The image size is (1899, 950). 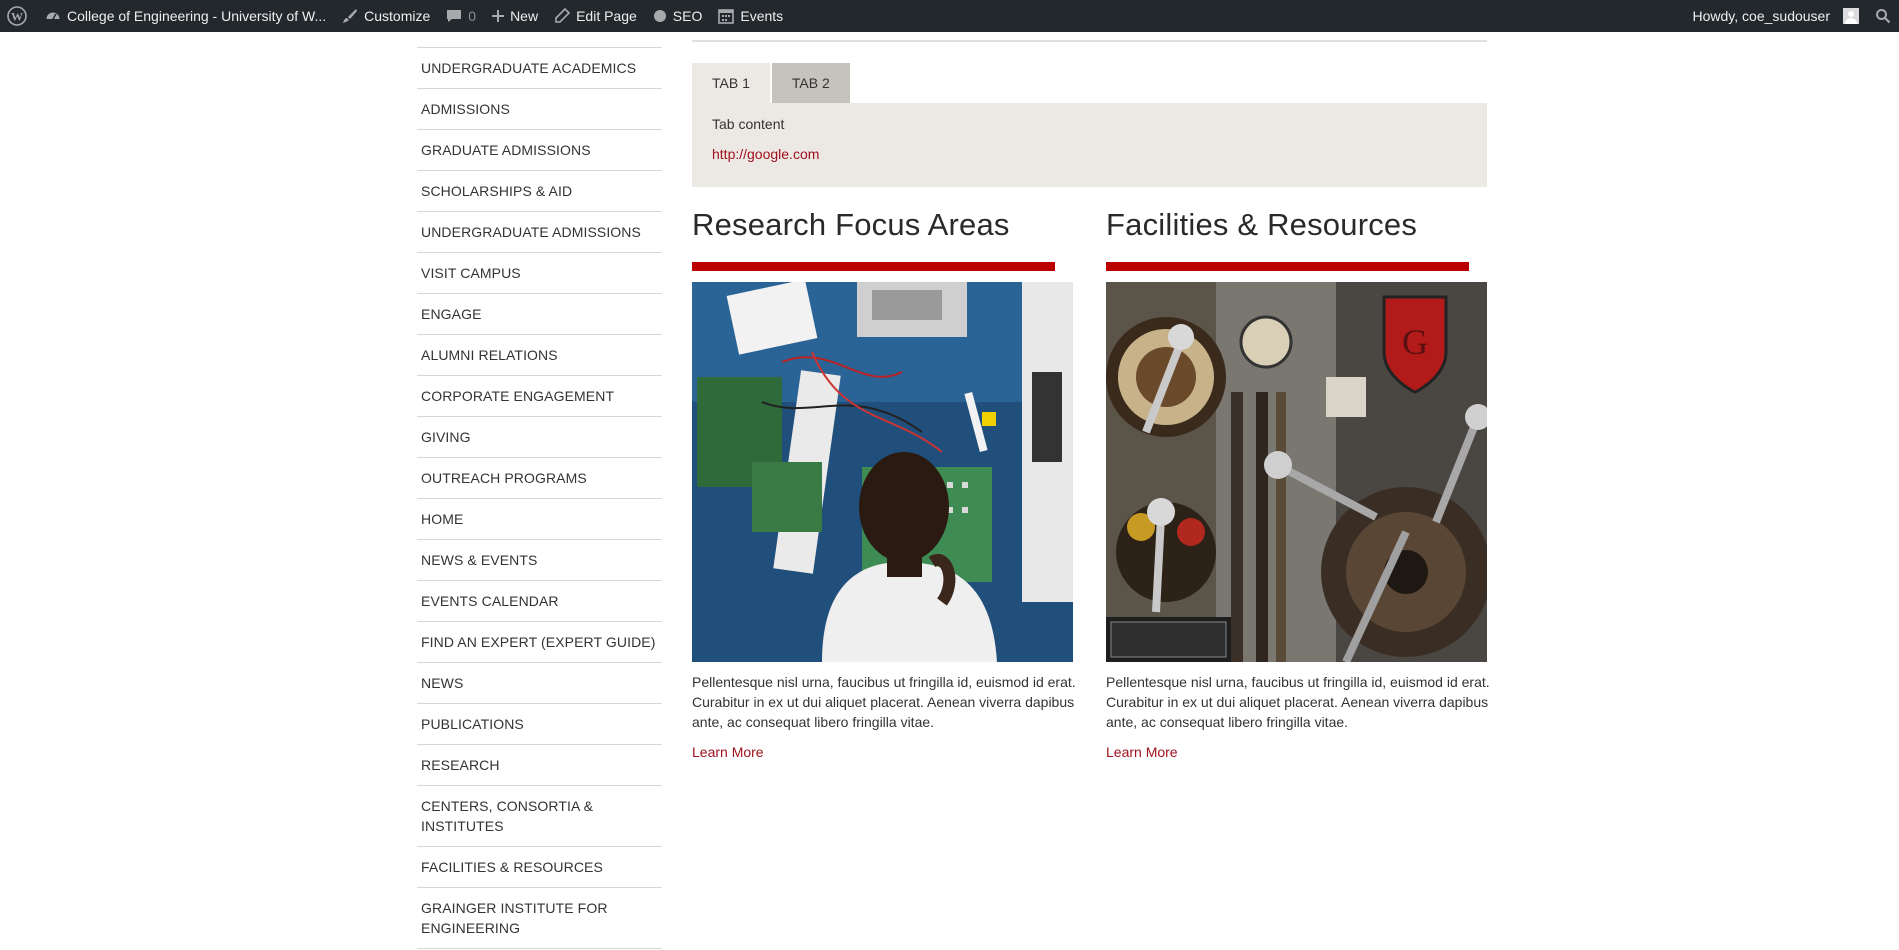 I want to click on brush-icon, so click(x=350, y=16).